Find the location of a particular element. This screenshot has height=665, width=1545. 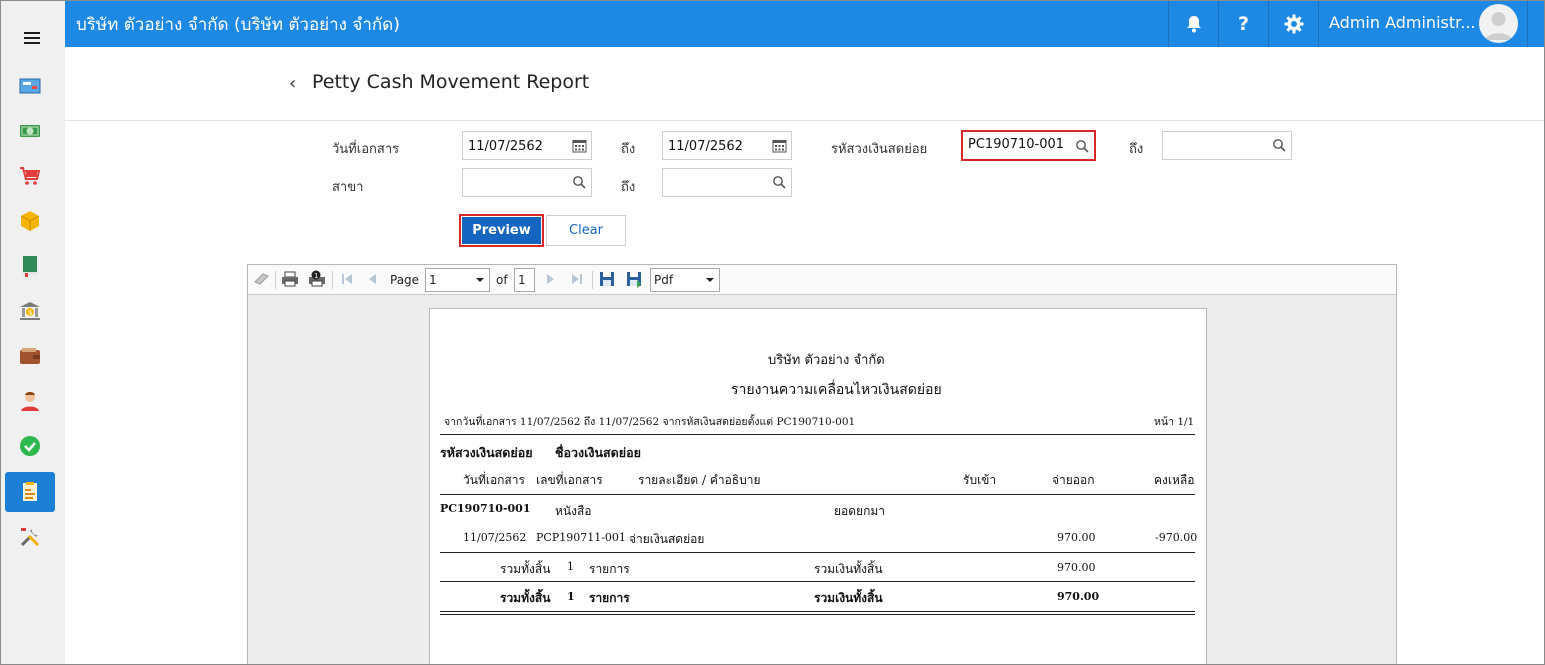

clear-button: Clear is located at coordinates (586, 230).